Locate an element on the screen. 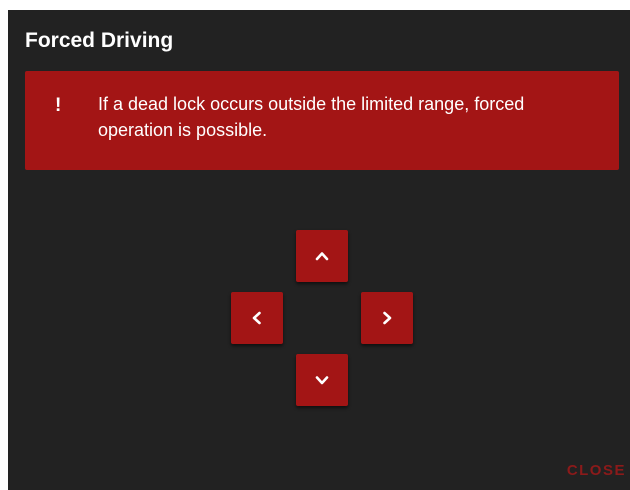  move-right-button is located at coordinates (387, 318).